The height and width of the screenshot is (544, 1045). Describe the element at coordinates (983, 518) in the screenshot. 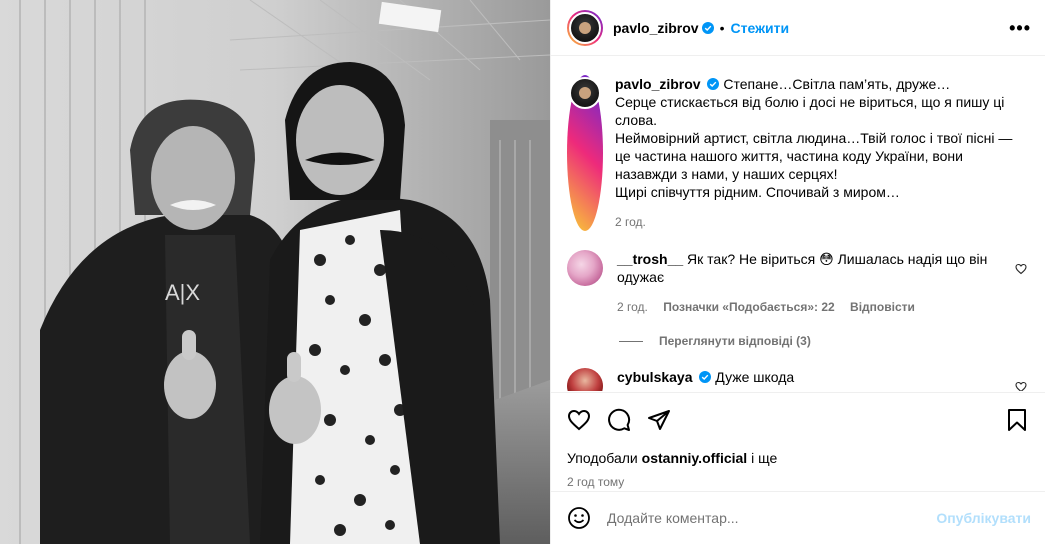

I see `publish-button: Опублікувати` at that location.